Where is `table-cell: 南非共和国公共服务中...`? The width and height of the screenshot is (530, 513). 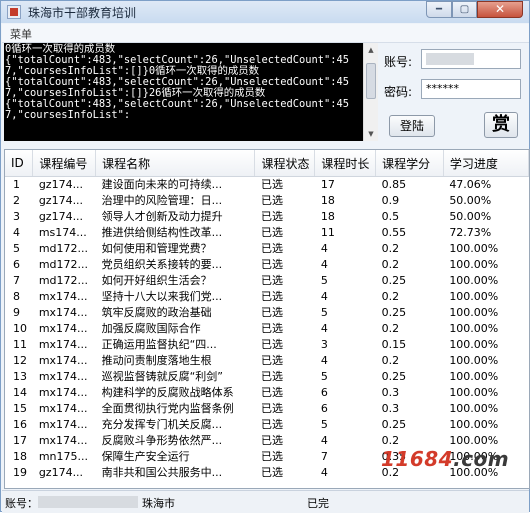
table-cell: 南非共和国公共服务中... is located at coordinates (162, 472).